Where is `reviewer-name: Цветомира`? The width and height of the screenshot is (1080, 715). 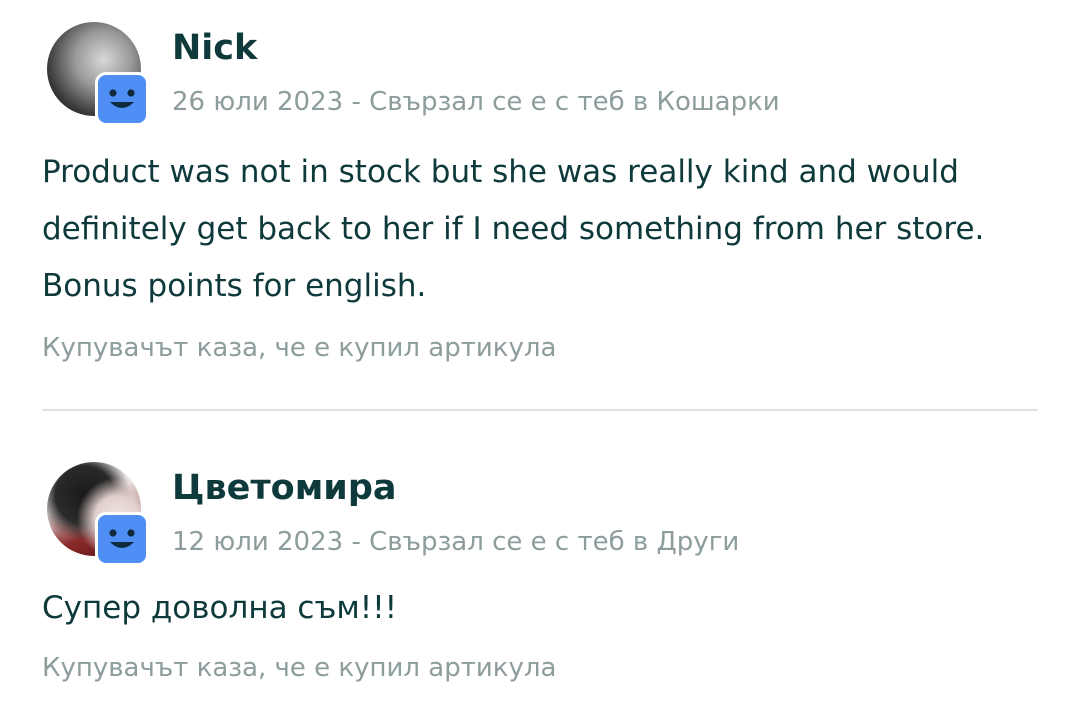 reviewer-name: Цветомира is located at coordinates (284, 488).